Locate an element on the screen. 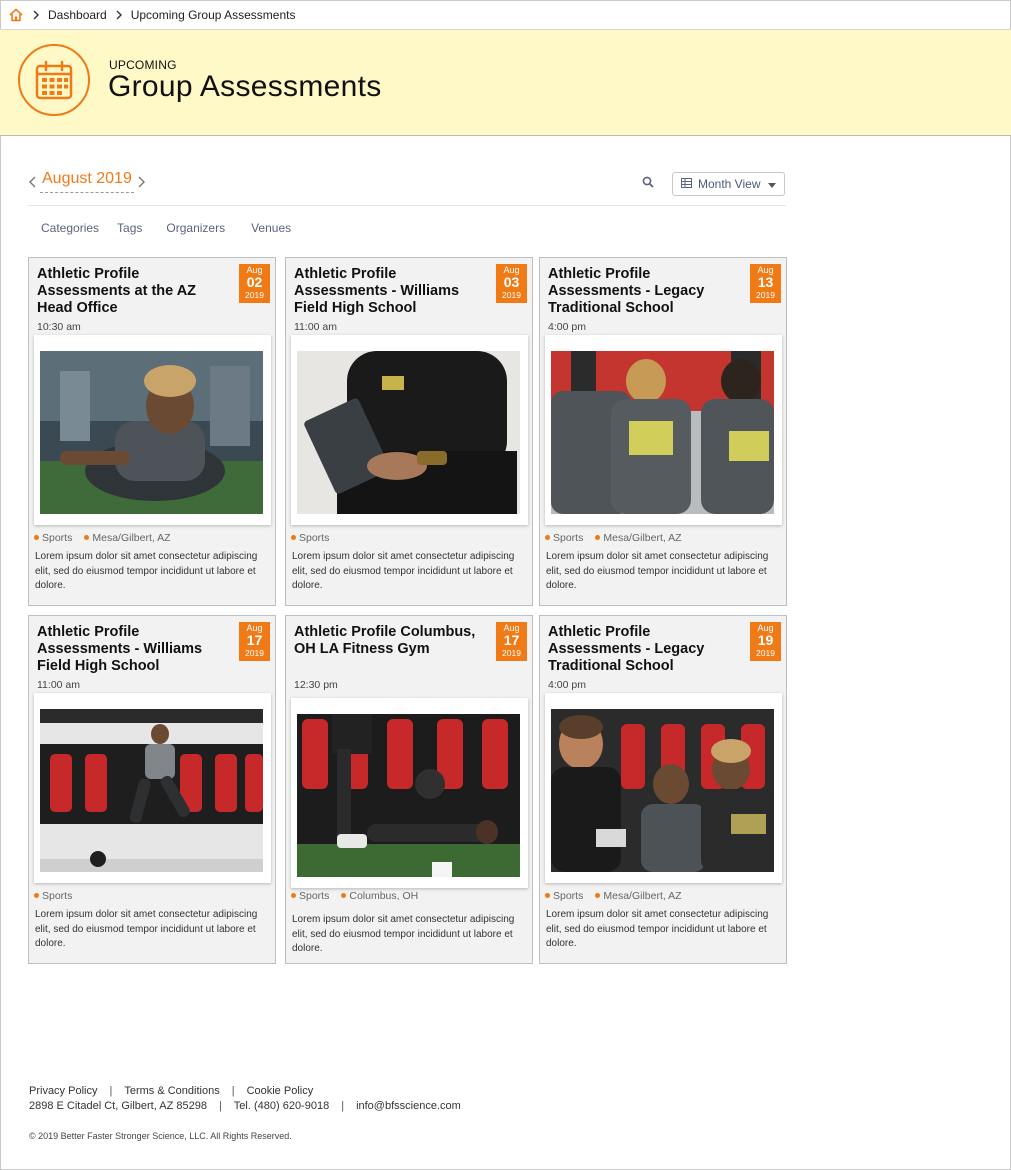 The height and width of the screenshot is (1170, 1011). event-photo-kids-shirts is located at coordinates (662, 432).